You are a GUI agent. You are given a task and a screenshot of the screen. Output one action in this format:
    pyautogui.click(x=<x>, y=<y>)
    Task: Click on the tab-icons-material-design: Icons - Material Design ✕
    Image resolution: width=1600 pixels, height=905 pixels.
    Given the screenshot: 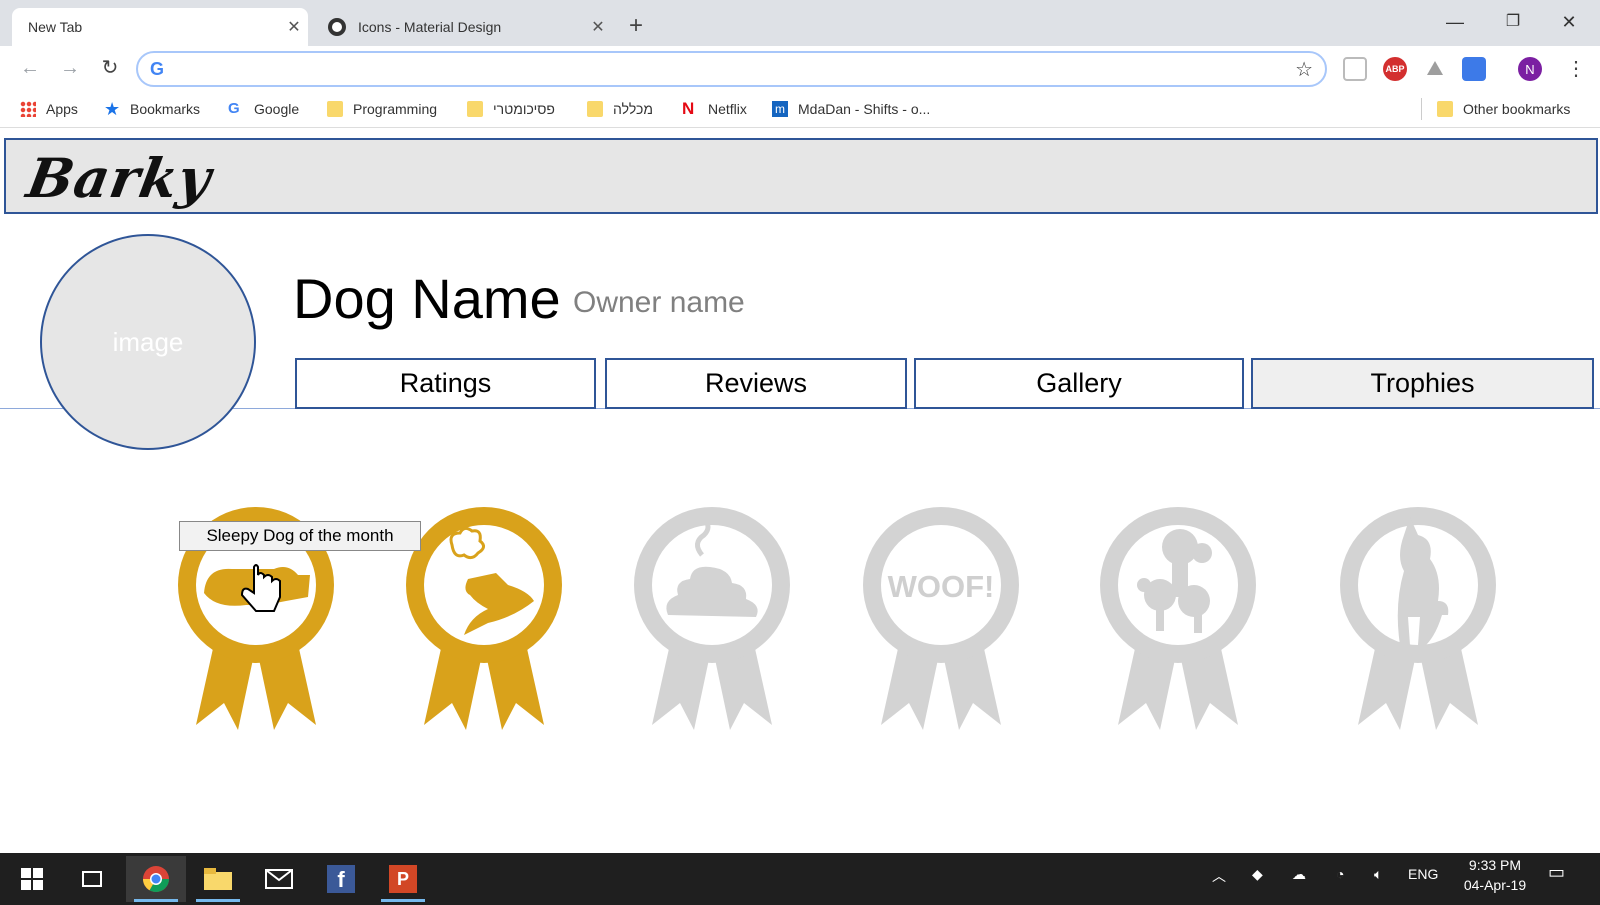 What is the action you would take?
    pyautogui.click(x=464, y=27)
    